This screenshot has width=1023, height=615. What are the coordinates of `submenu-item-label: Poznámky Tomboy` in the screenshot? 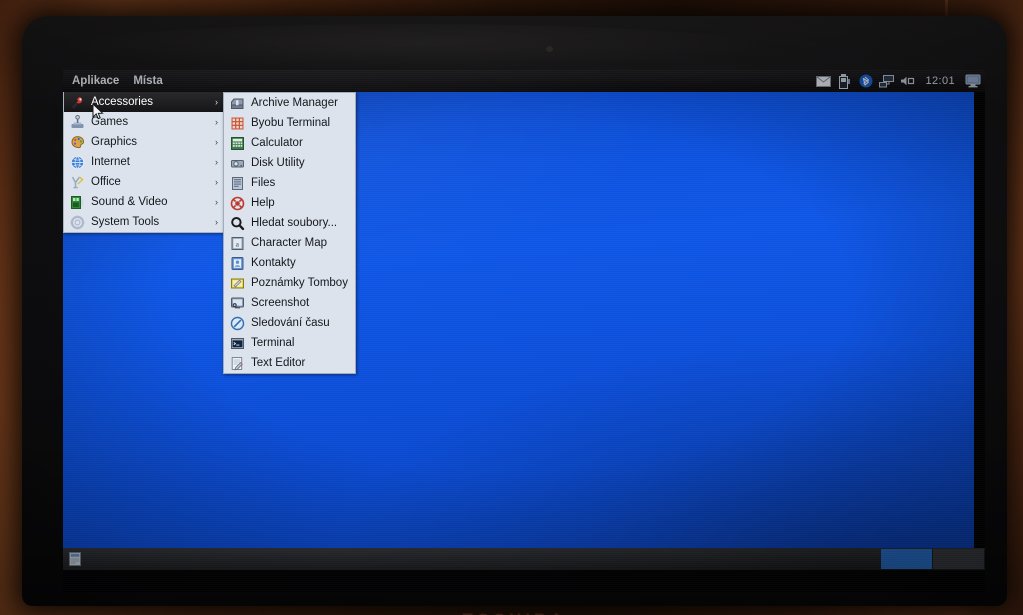 It's located at (299, 283).